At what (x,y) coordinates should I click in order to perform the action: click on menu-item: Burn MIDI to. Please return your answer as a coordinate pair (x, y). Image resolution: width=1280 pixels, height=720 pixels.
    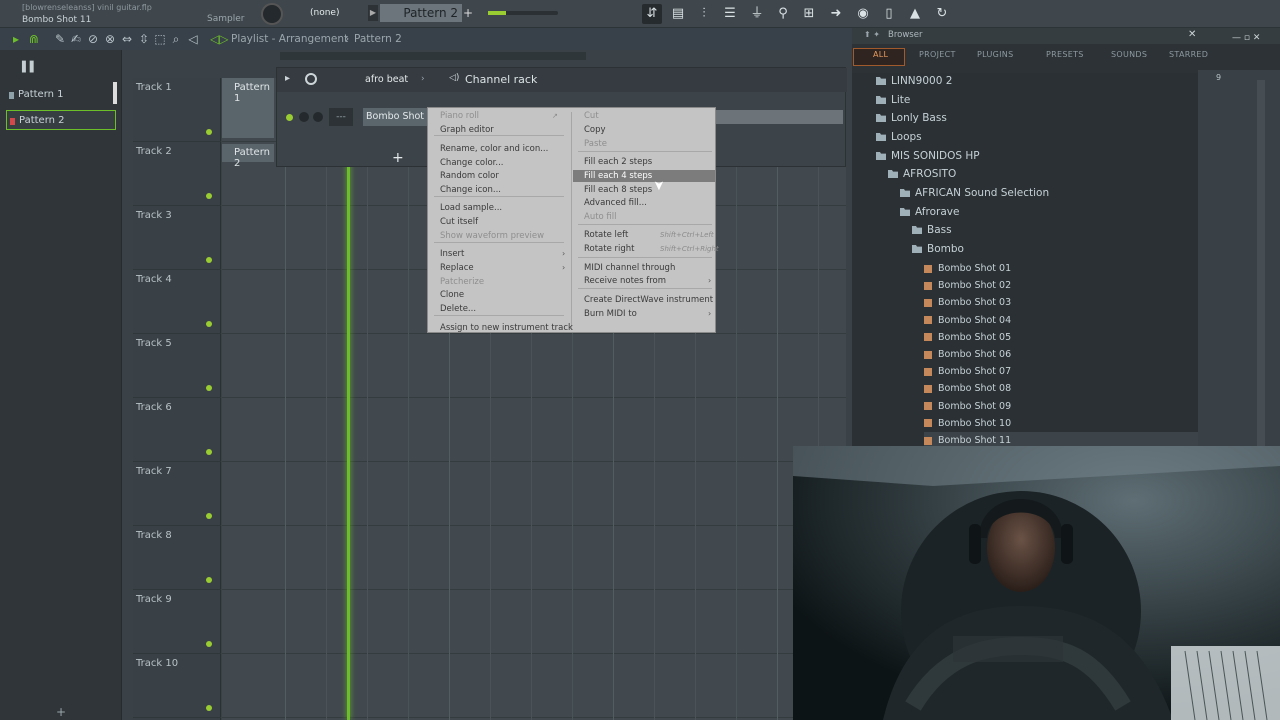
    Looking at the image, I should click on (610, 314).